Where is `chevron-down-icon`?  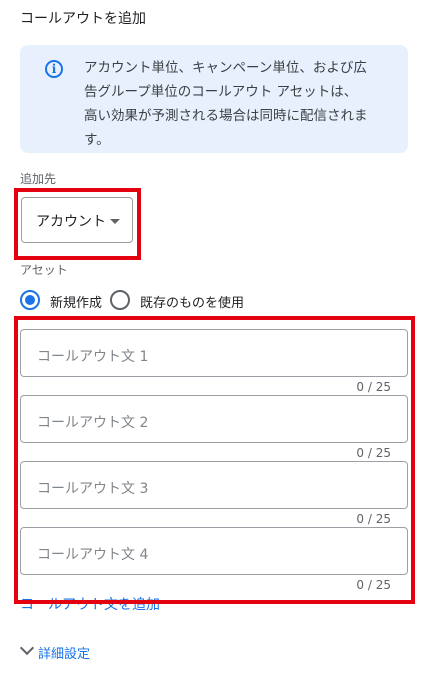 chevron-down-icon is located at coordinates (27, 648).